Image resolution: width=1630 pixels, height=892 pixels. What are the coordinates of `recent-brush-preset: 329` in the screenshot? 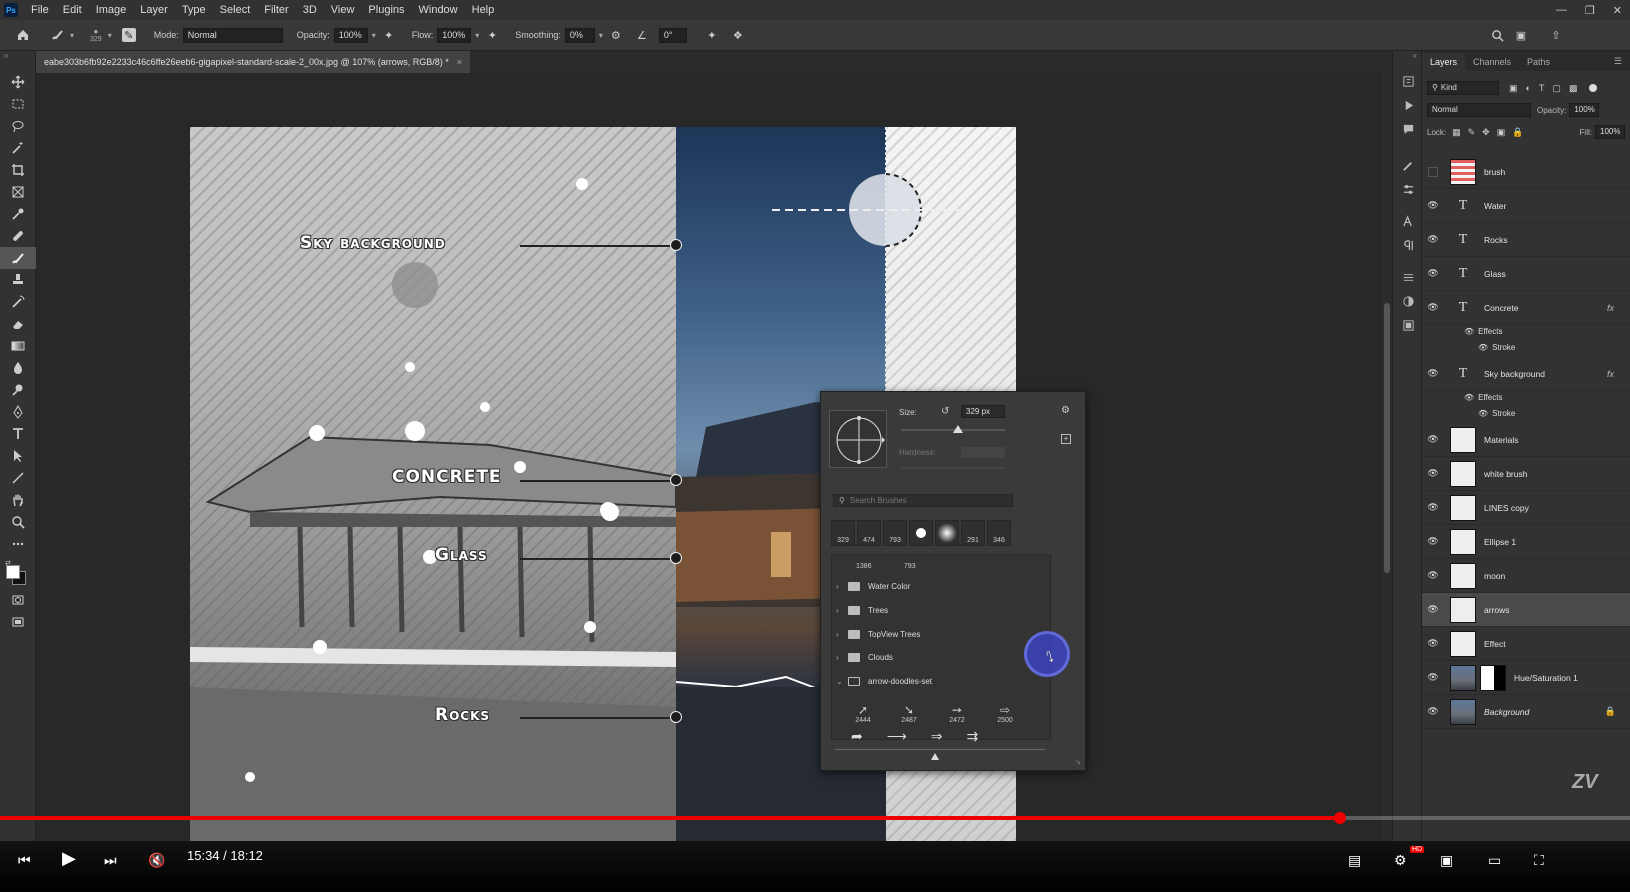 It's located at (843, 533).